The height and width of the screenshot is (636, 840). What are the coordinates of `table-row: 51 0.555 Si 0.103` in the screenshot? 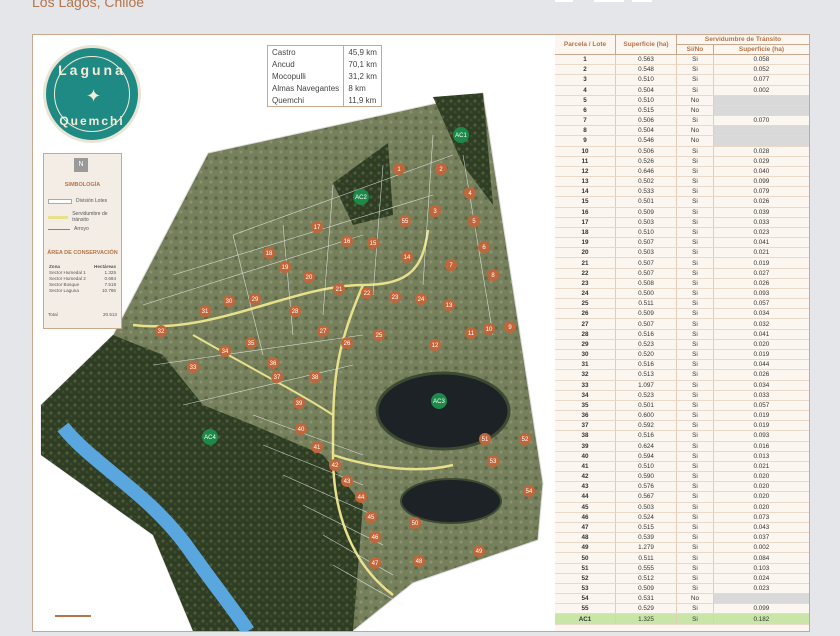 It's located at (682, 568).